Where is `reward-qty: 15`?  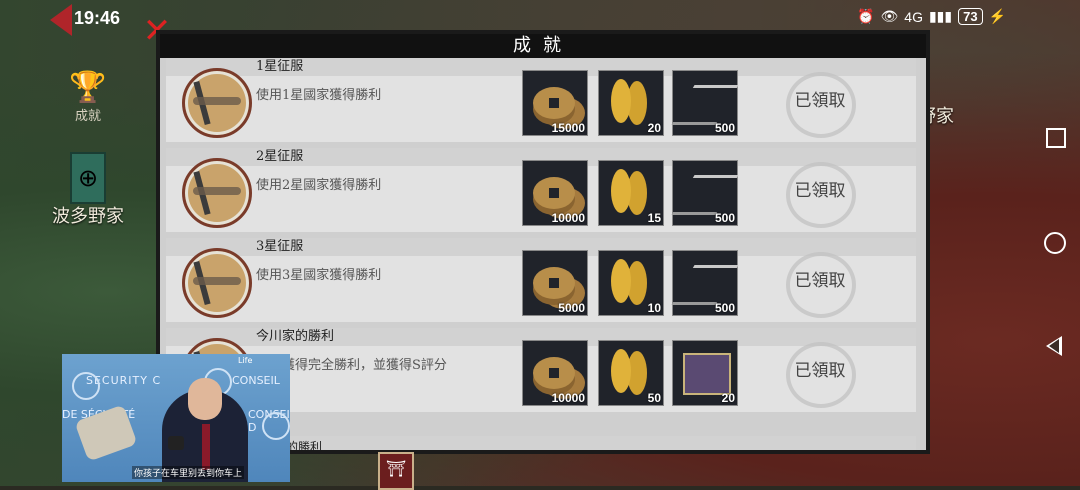 reward-qty: 15 is located at coordinates (654, 218).